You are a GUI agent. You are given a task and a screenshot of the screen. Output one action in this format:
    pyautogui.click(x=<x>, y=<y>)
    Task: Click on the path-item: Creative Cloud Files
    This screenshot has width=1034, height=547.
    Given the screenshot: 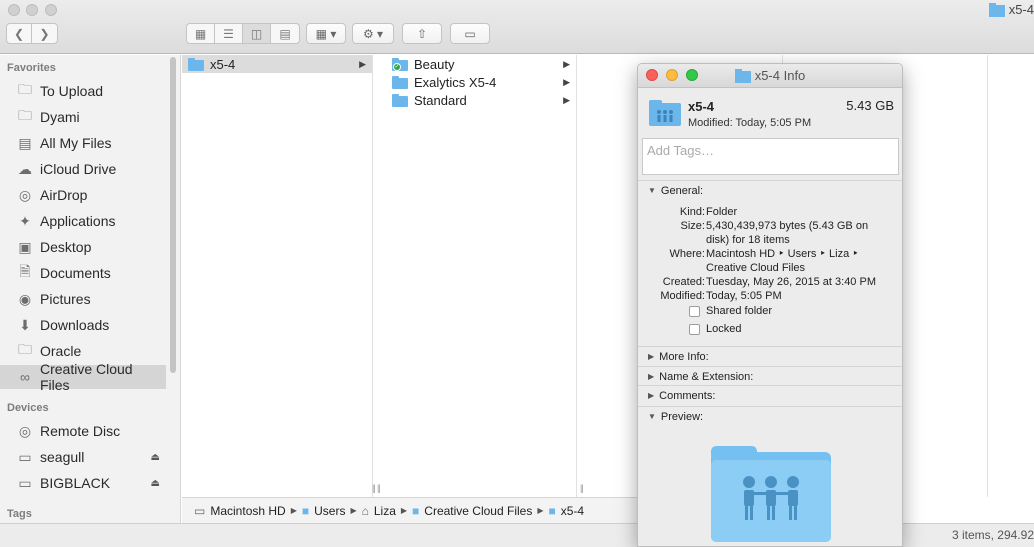 What is the action you would take?
    pyautogui.click(x=478, y=511)
    